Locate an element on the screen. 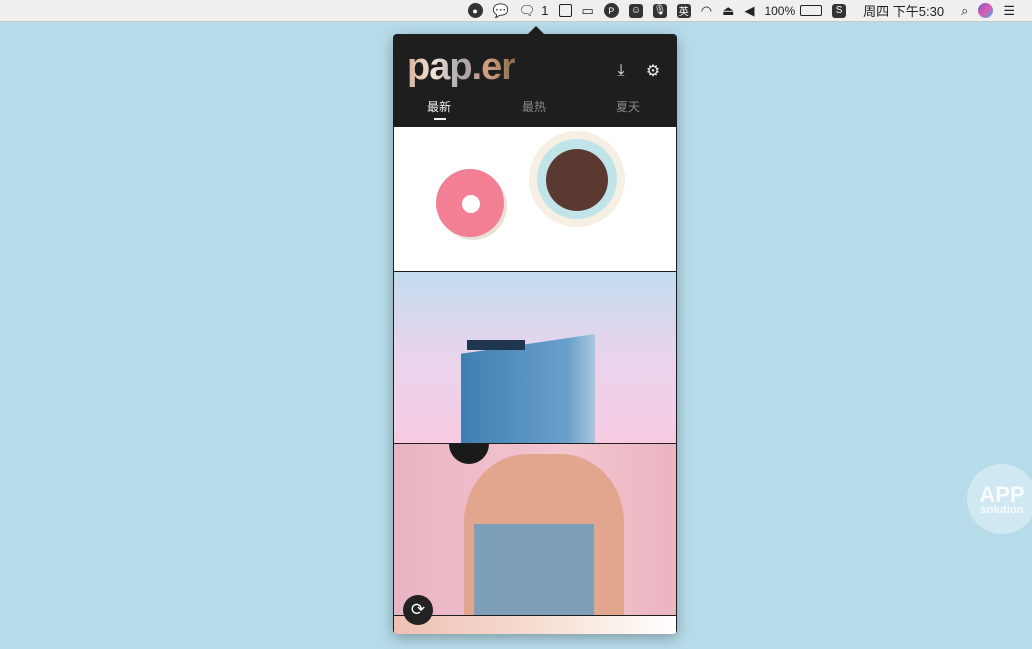 The width and height of the screenshot is (1032, 649). microphone-icon: 🎙 is located at coordinates (659, 10).